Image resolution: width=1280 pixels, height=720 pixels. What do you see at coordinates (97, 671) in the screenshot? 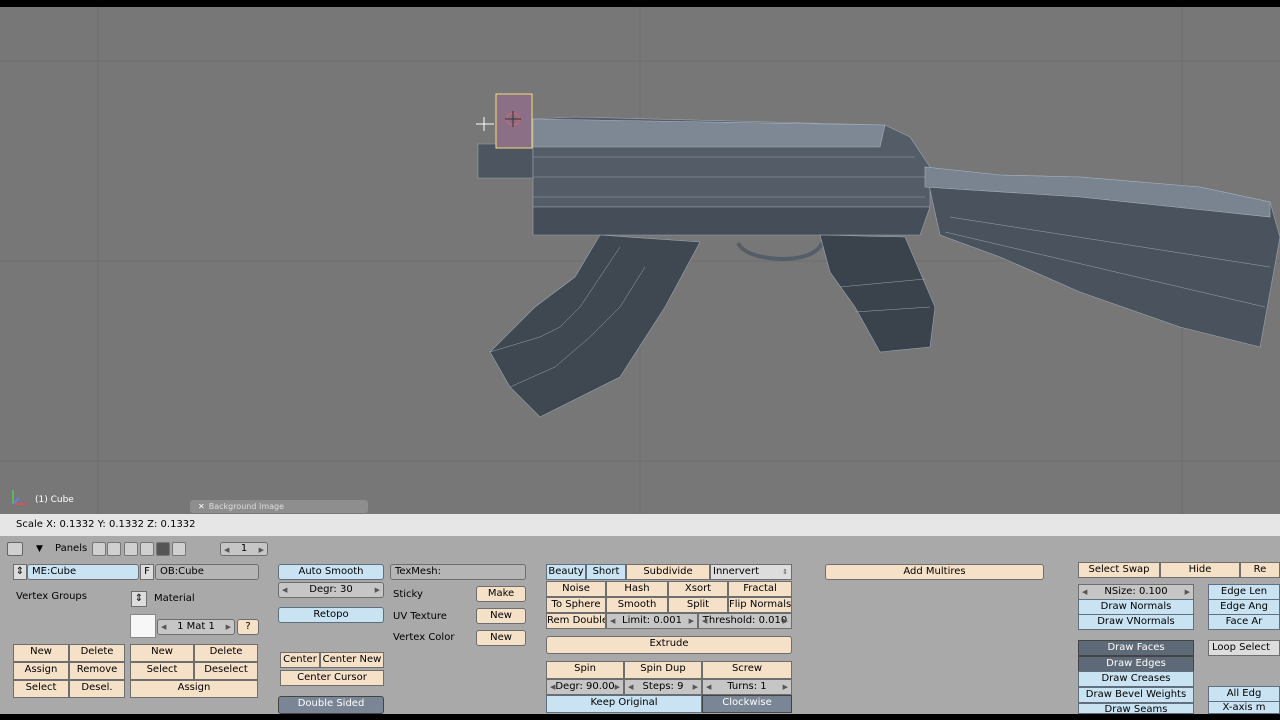
I see `vertex-group-remove-button: Remove` at bounding box center [97, 671].